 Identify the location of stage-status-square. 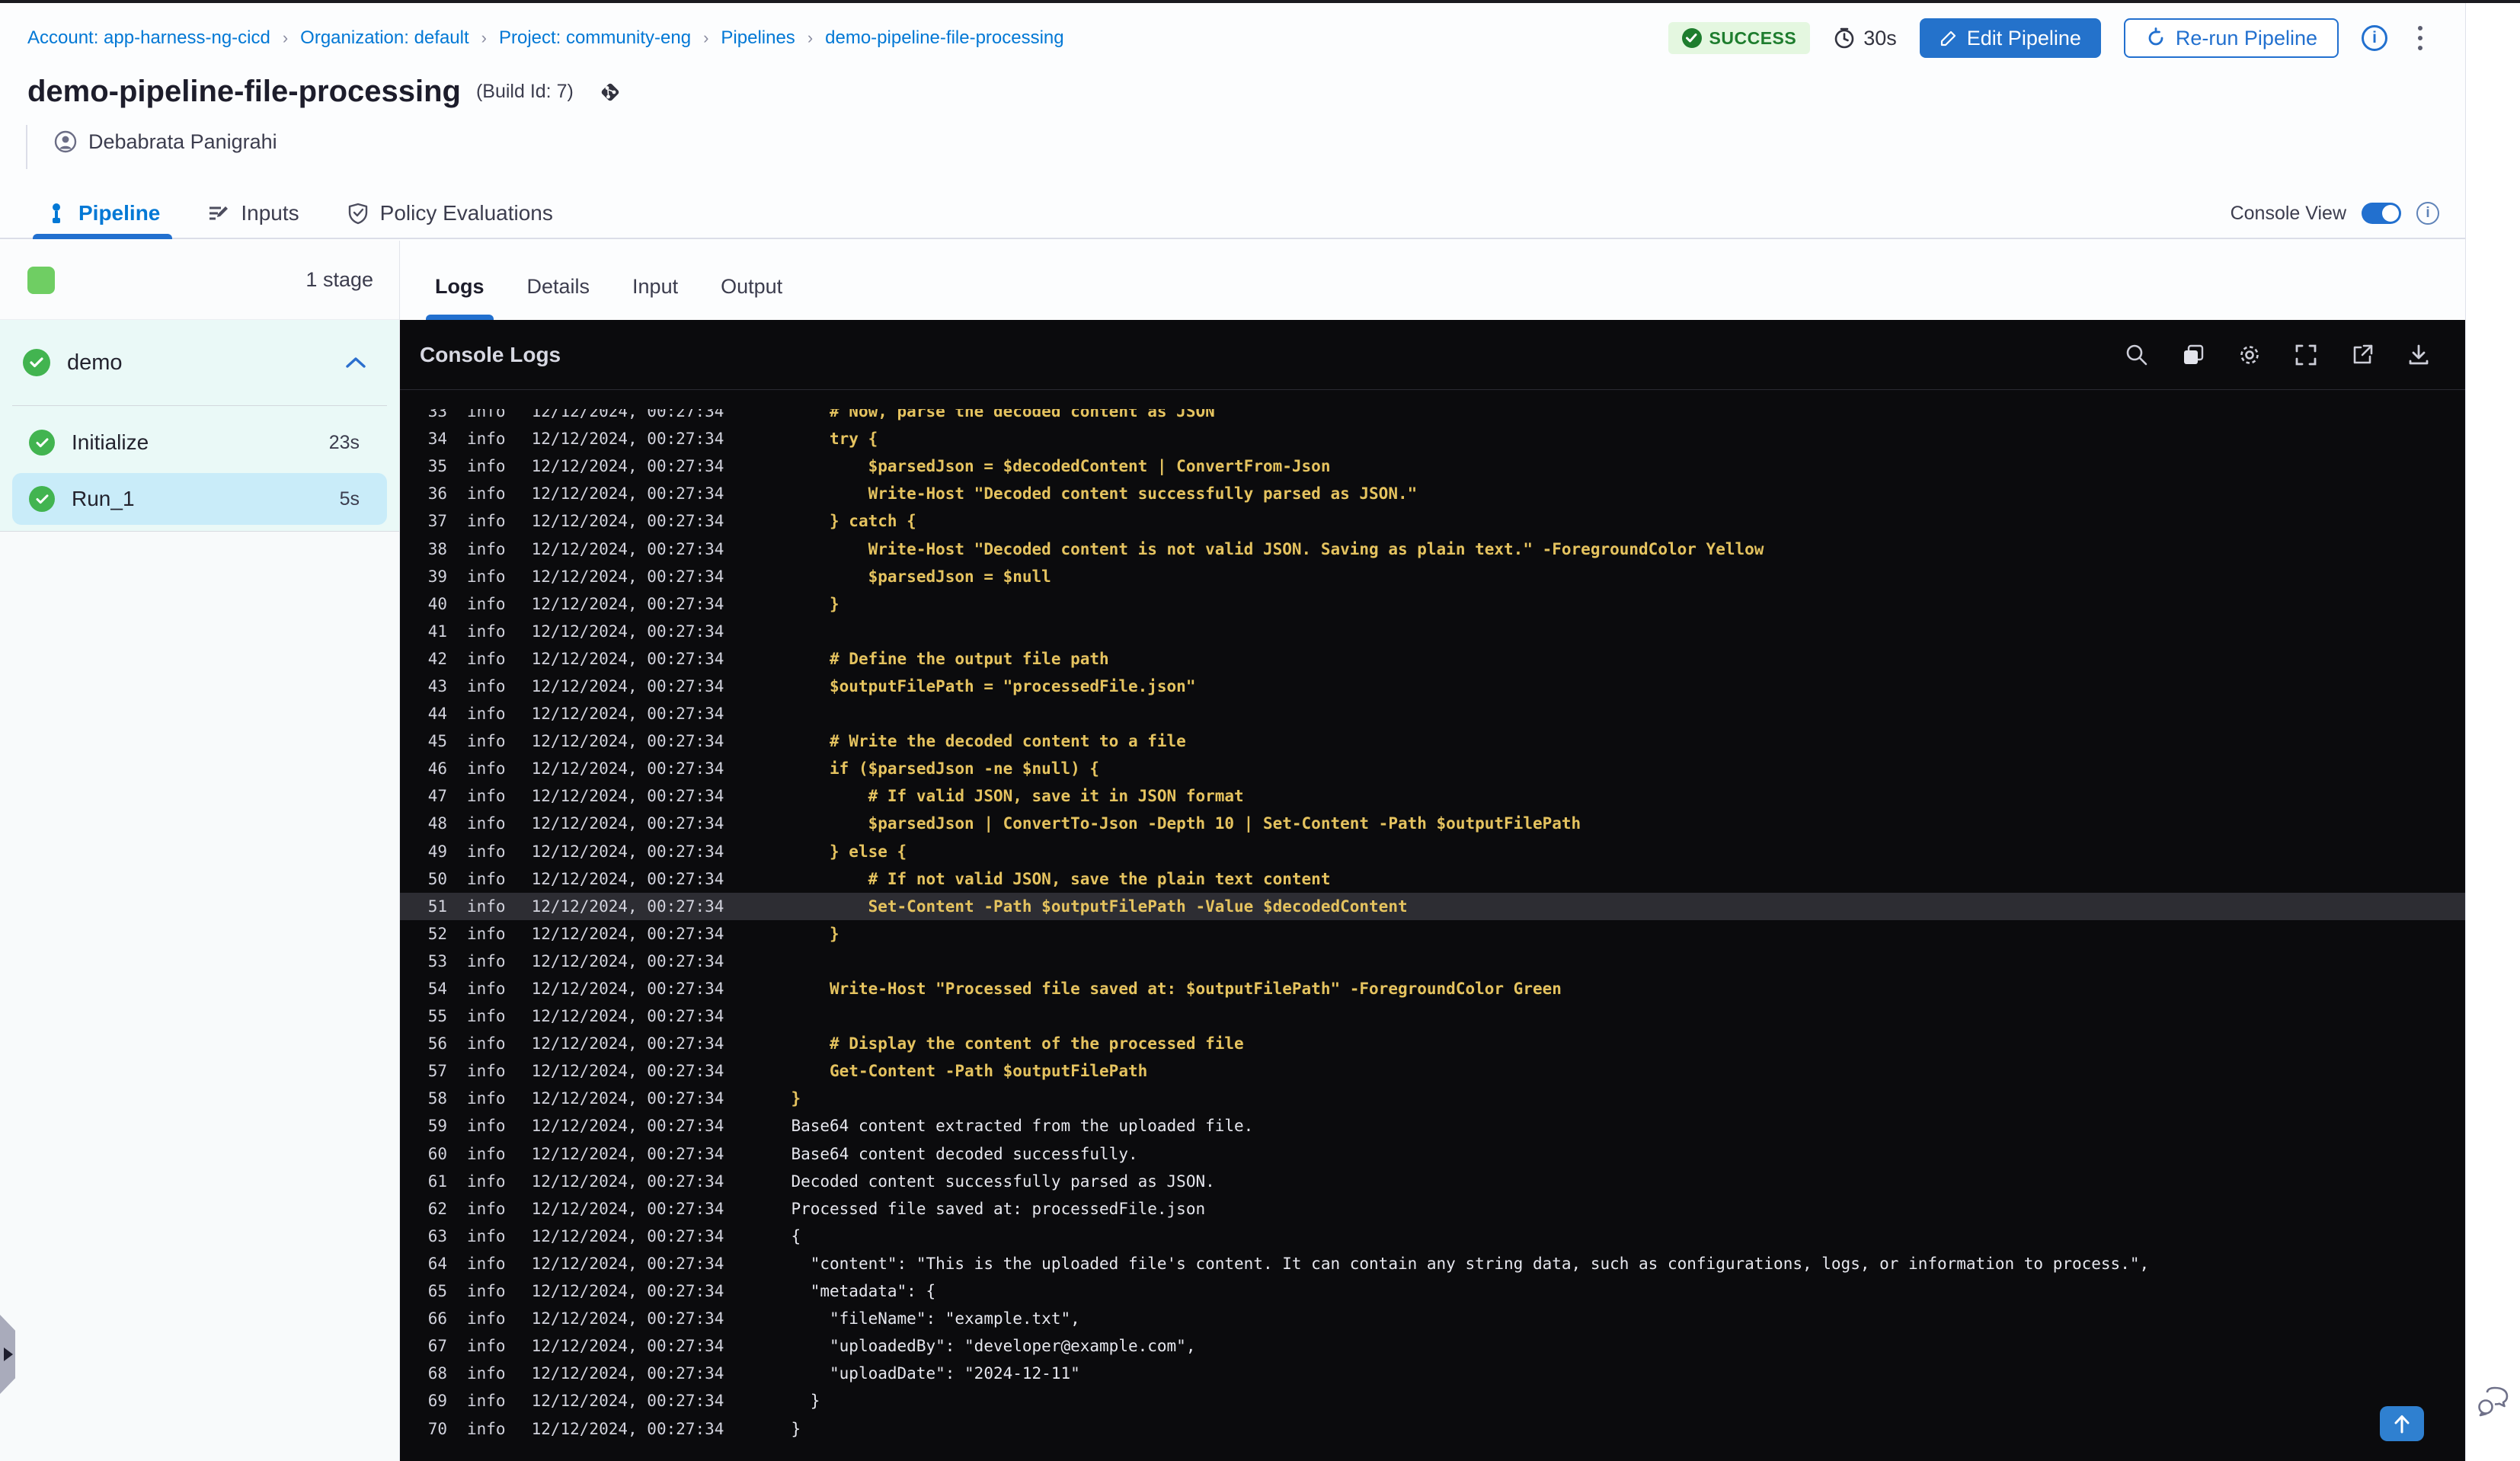
(41, 280).